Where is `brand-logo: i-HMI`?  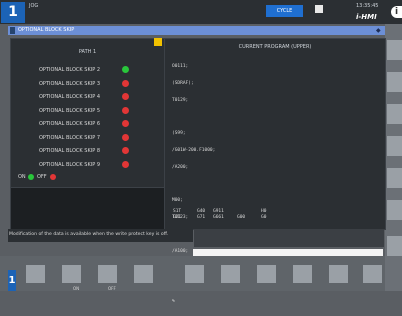
brand-logo: i-HMI is located at coordinates (366, 17).